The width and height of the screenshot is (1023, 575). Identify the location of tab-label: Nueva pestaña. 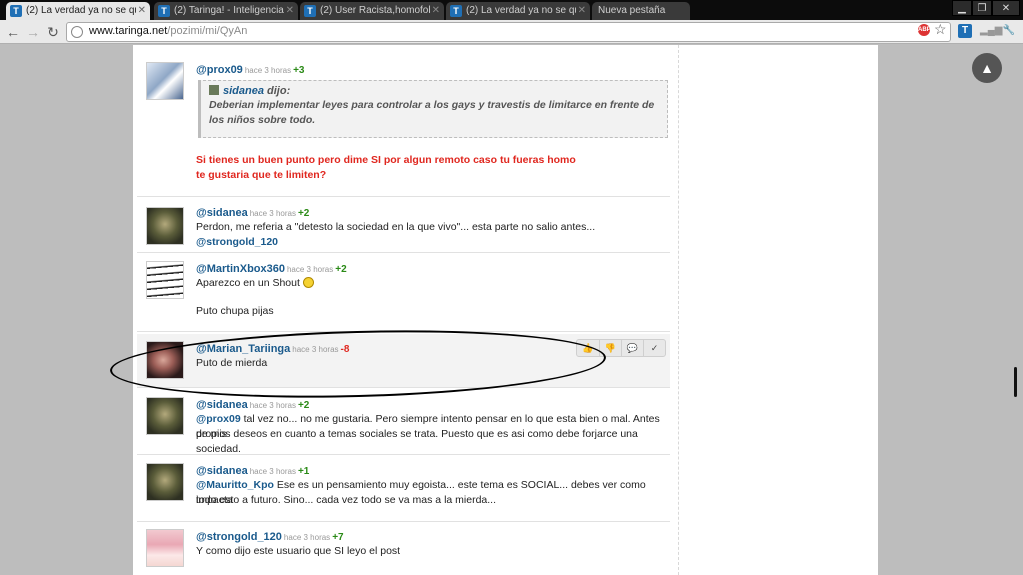
(632, 10).